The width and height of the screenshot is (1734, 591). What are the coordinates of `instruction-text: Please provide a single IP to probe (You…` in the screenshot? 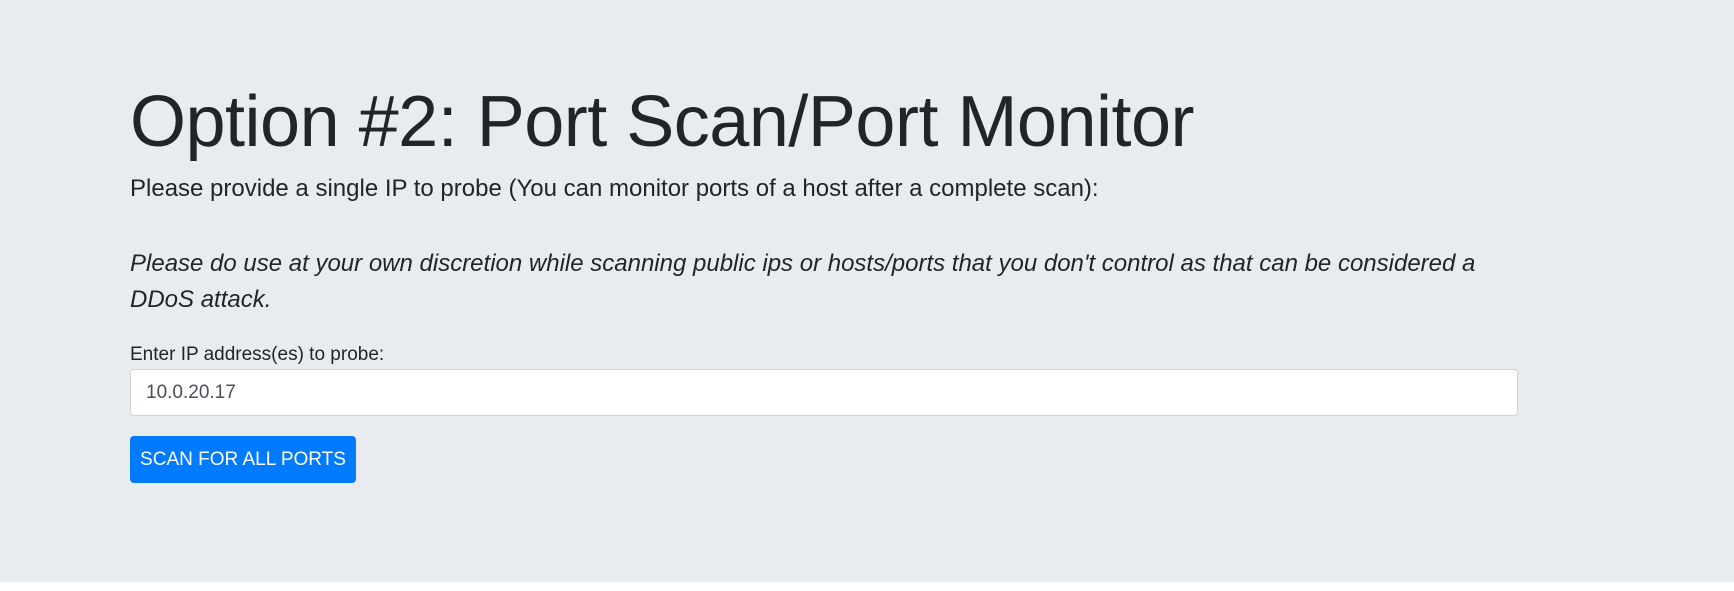 It's located at (614, 189).